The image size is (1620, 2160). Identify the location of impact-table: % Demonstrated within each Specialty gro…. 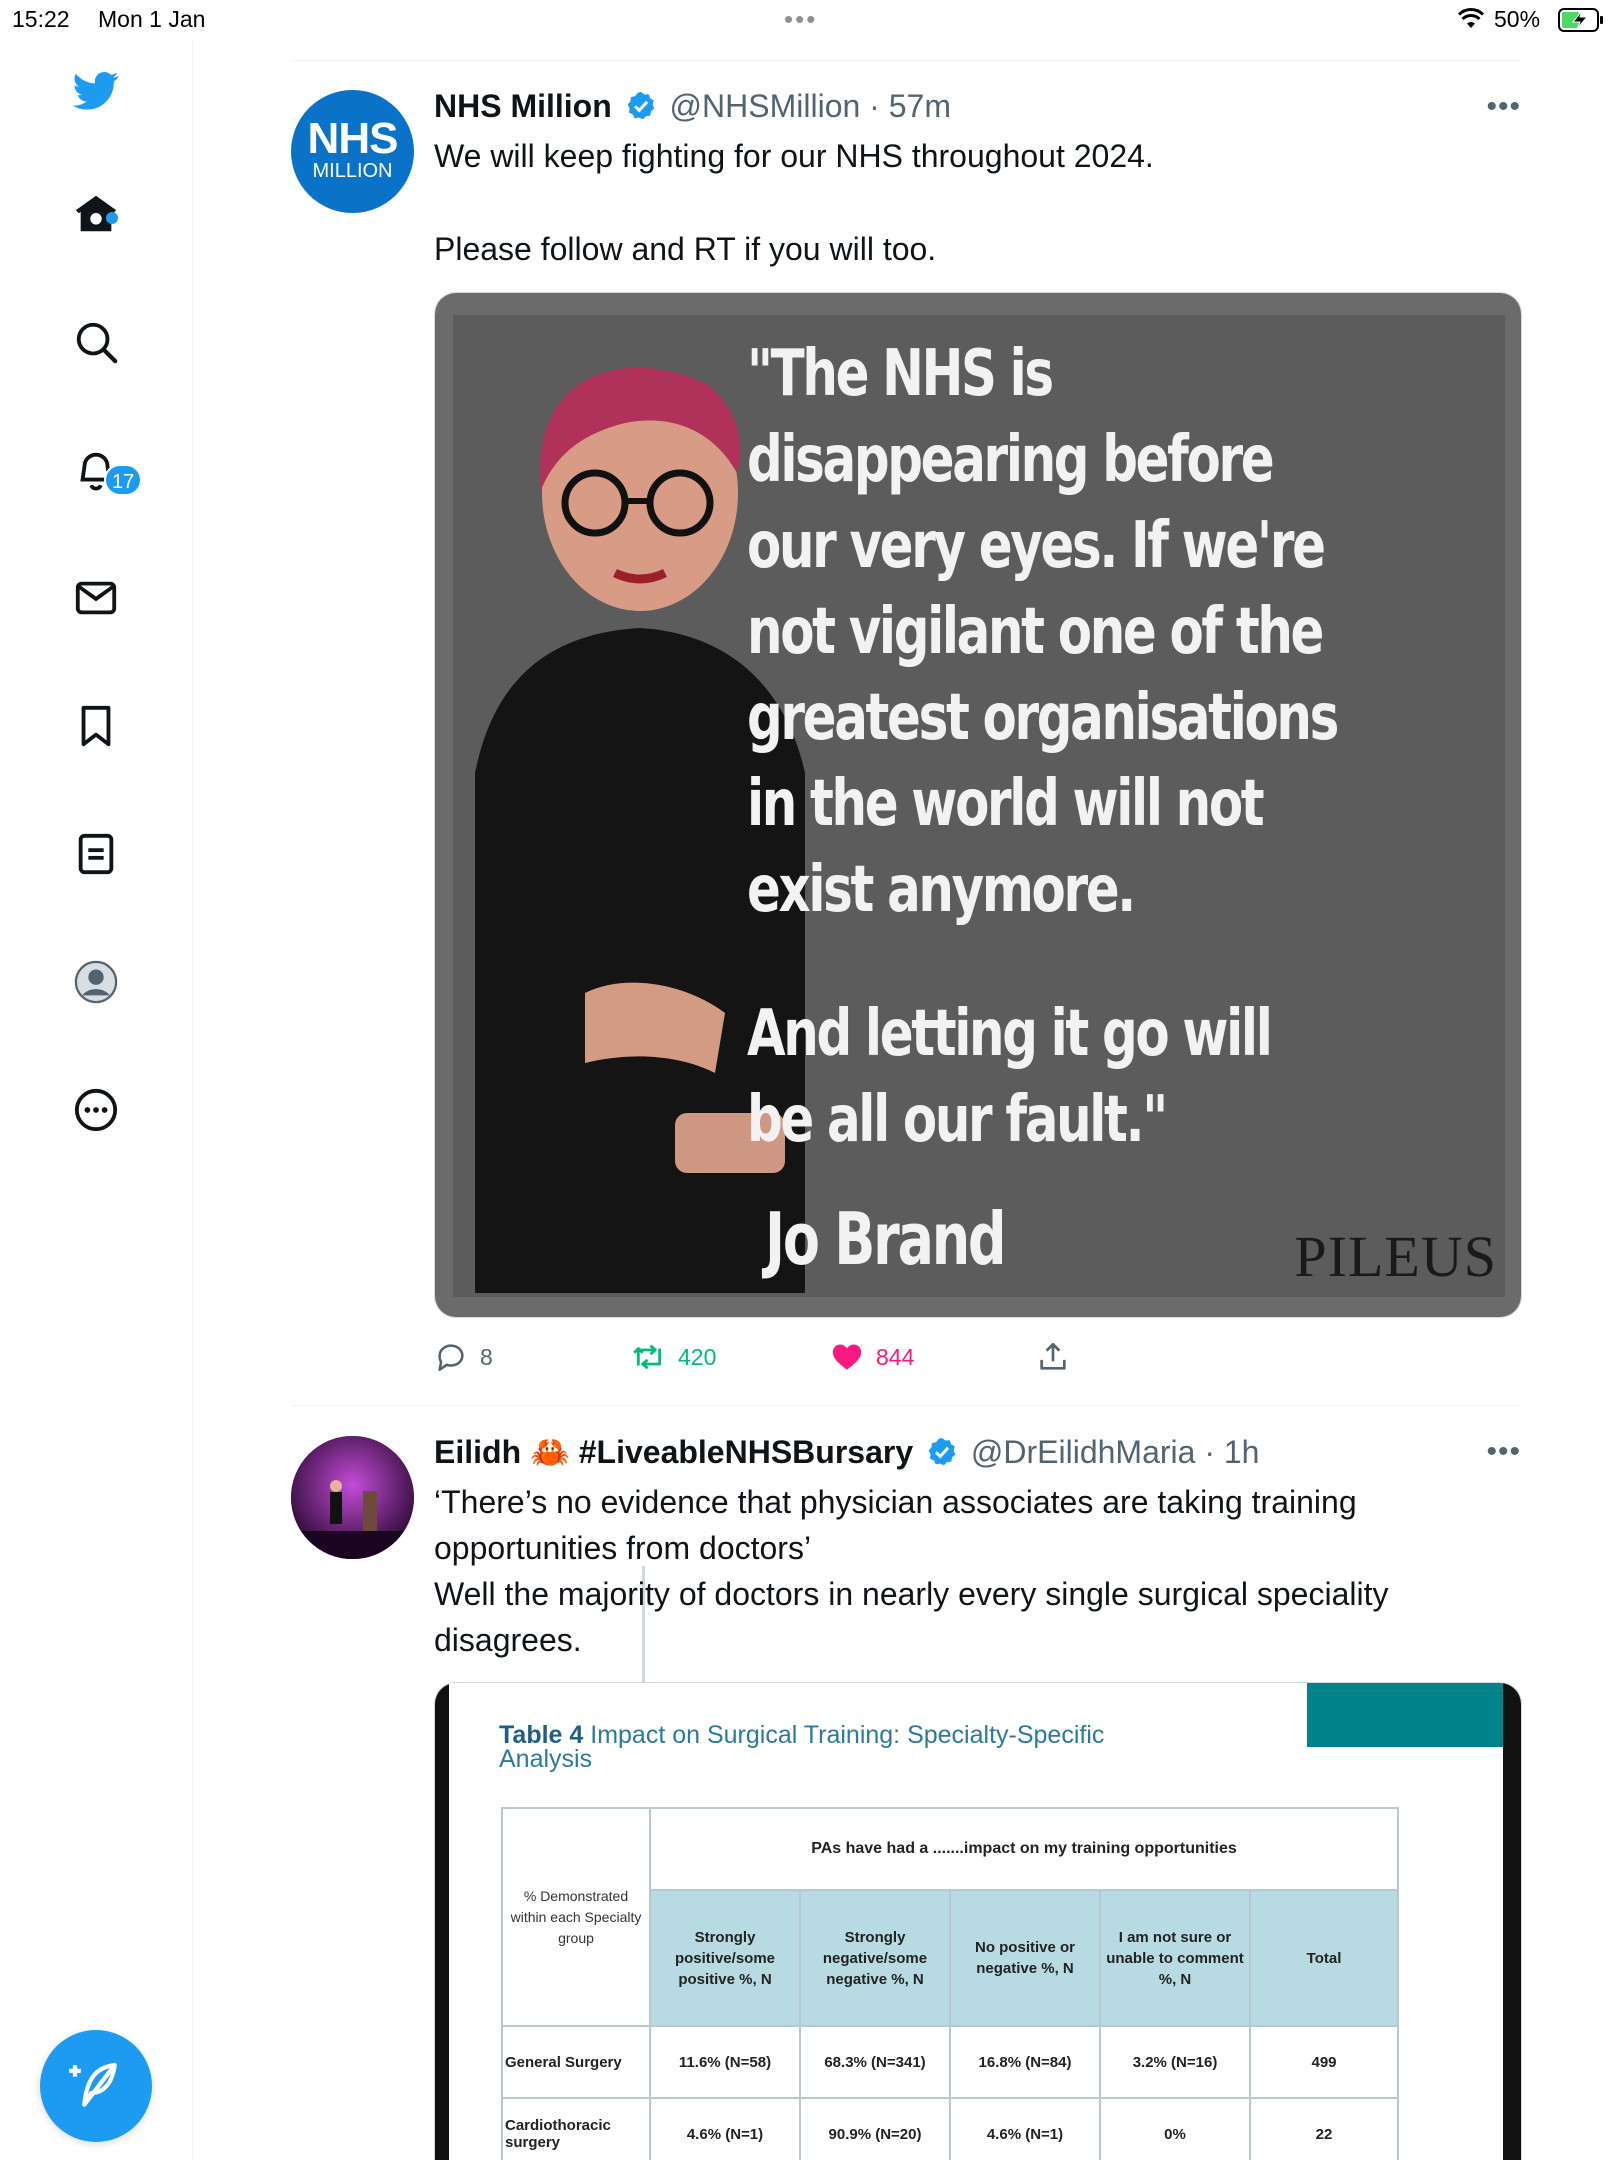
(950, 1983).